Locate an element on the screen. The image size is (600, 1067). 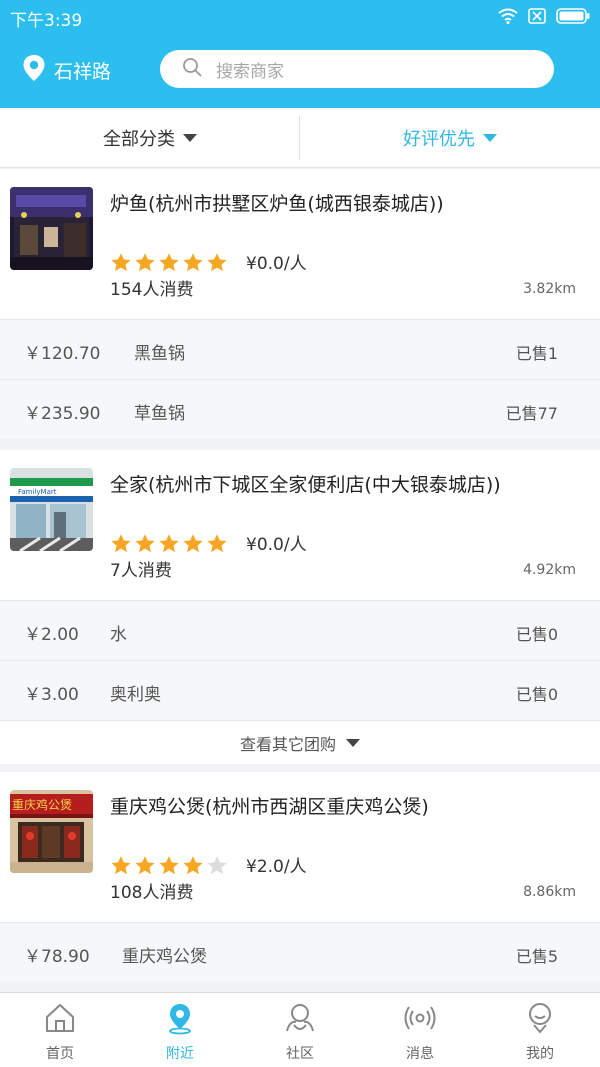
deal-name: 水 is located at coordinates (118, 635).